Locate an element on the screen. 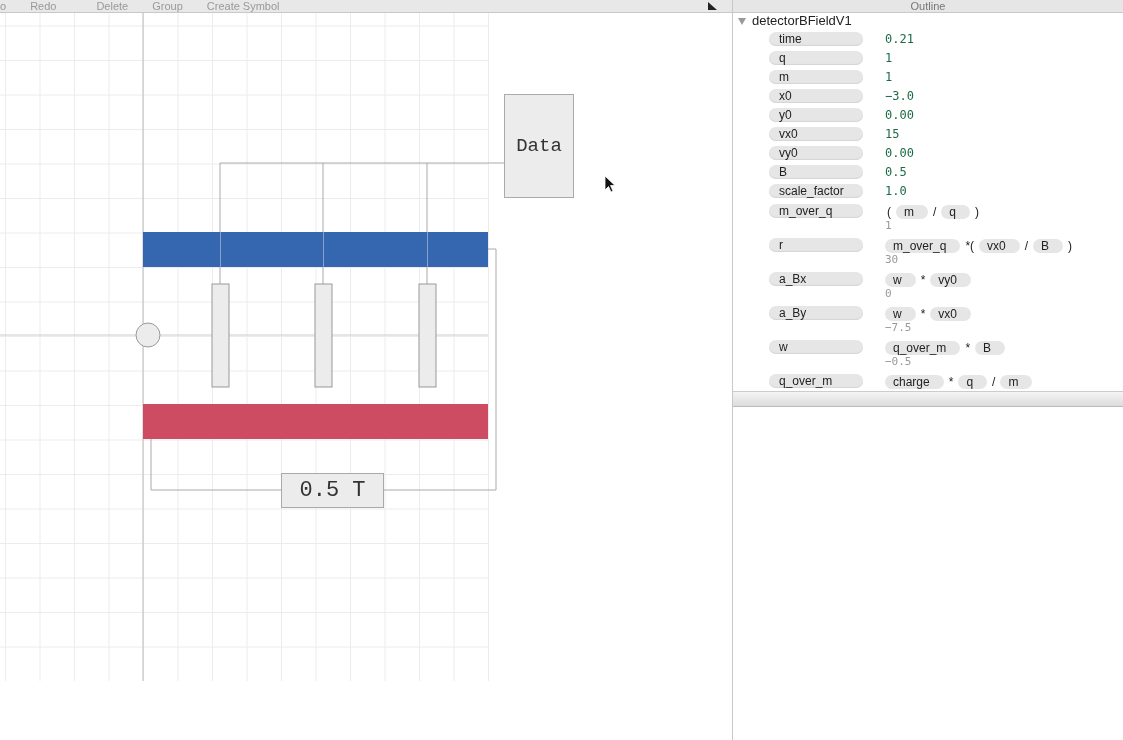 Image resolution: width=1123 pixels, height=740 pixels. variable-name: vy0 is located at coordinates (816, 153).